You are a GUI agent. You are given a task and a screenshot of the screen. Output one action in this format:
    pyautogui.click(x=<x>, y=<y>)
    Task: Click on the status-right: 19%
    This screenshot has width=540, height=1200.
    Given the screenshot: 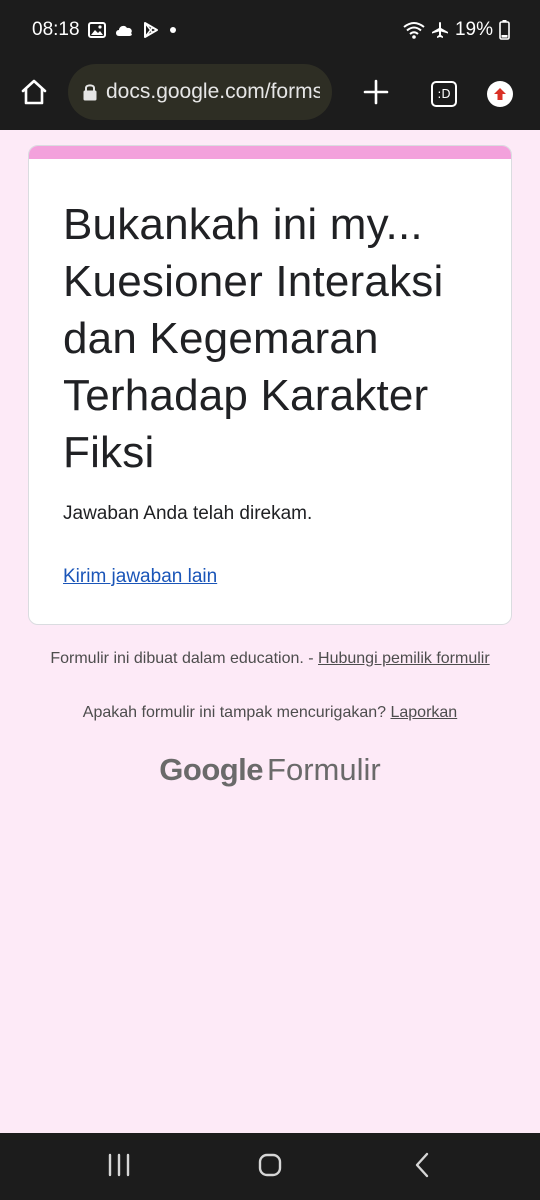 What is the action you would take?
    pyautogui.click(x=456, y=30)
    